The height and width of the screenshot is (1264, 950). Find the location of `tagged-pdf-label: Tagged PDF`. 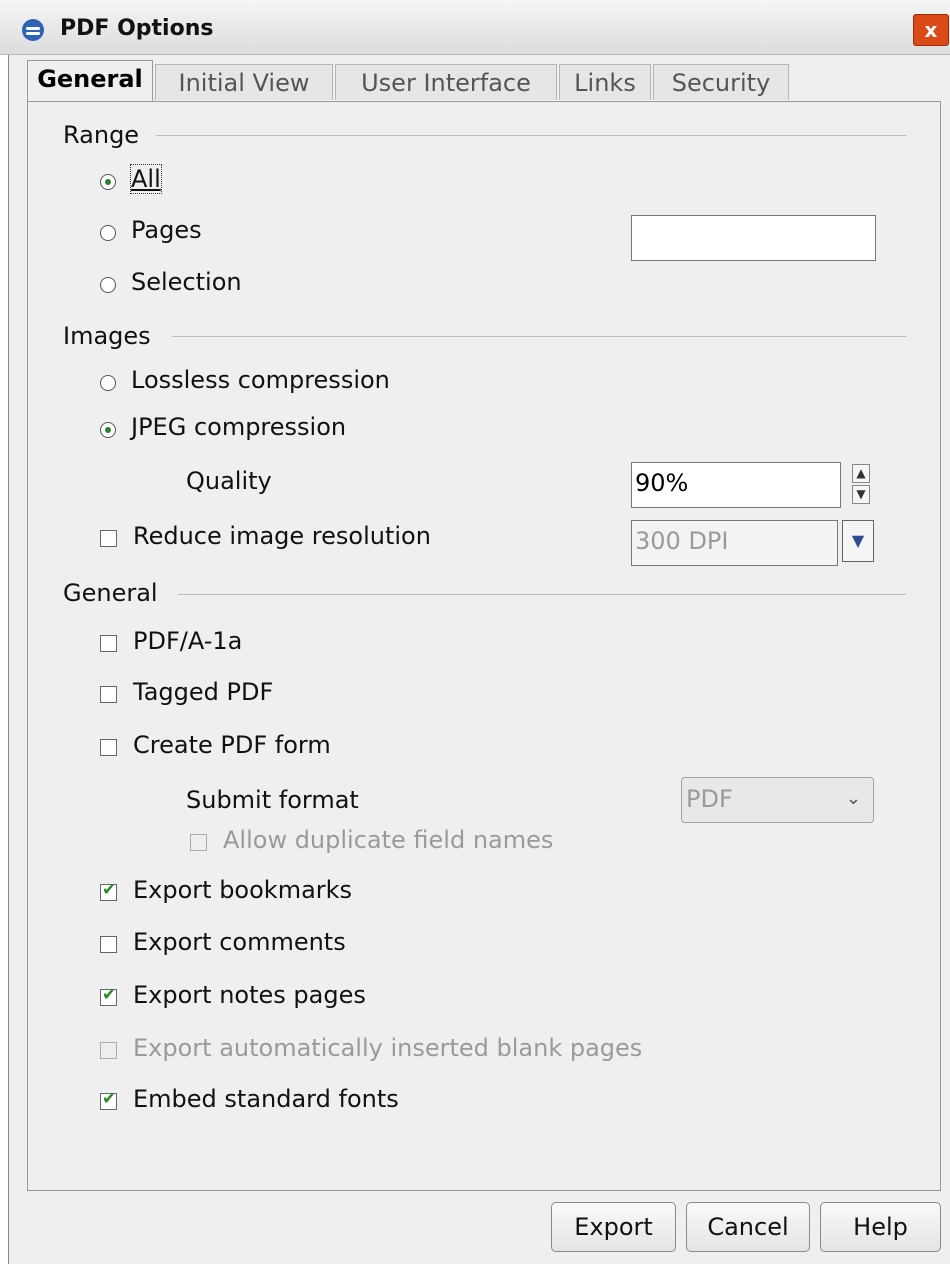

tagged-pdf-label: Tagged PDF is located at coordinates (203, 692).